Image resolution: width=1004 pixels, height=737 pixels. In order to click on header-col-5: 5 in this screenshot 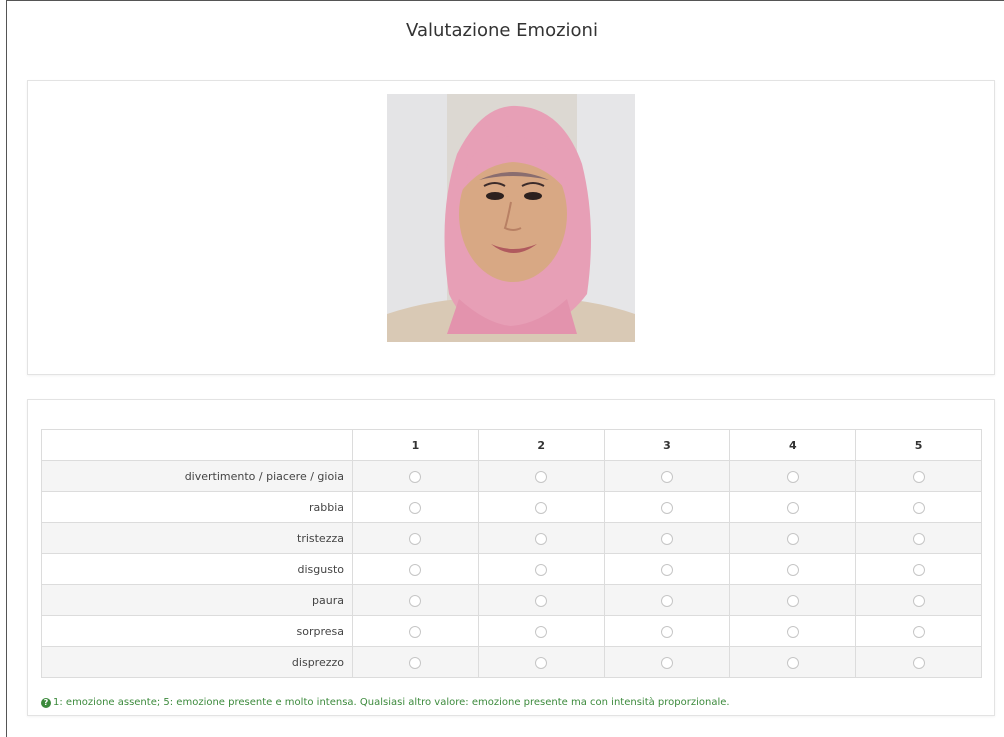, I will do `click(918, 445)`.